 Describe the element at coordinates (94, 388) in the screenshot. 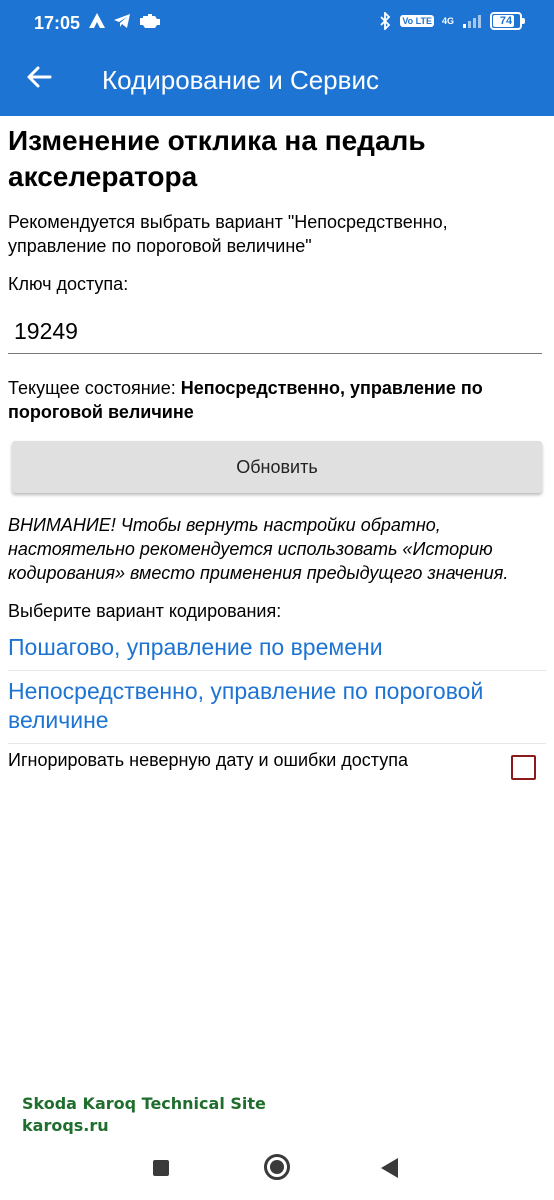

I see `current-state-label: Текущее состояние:` at that location.